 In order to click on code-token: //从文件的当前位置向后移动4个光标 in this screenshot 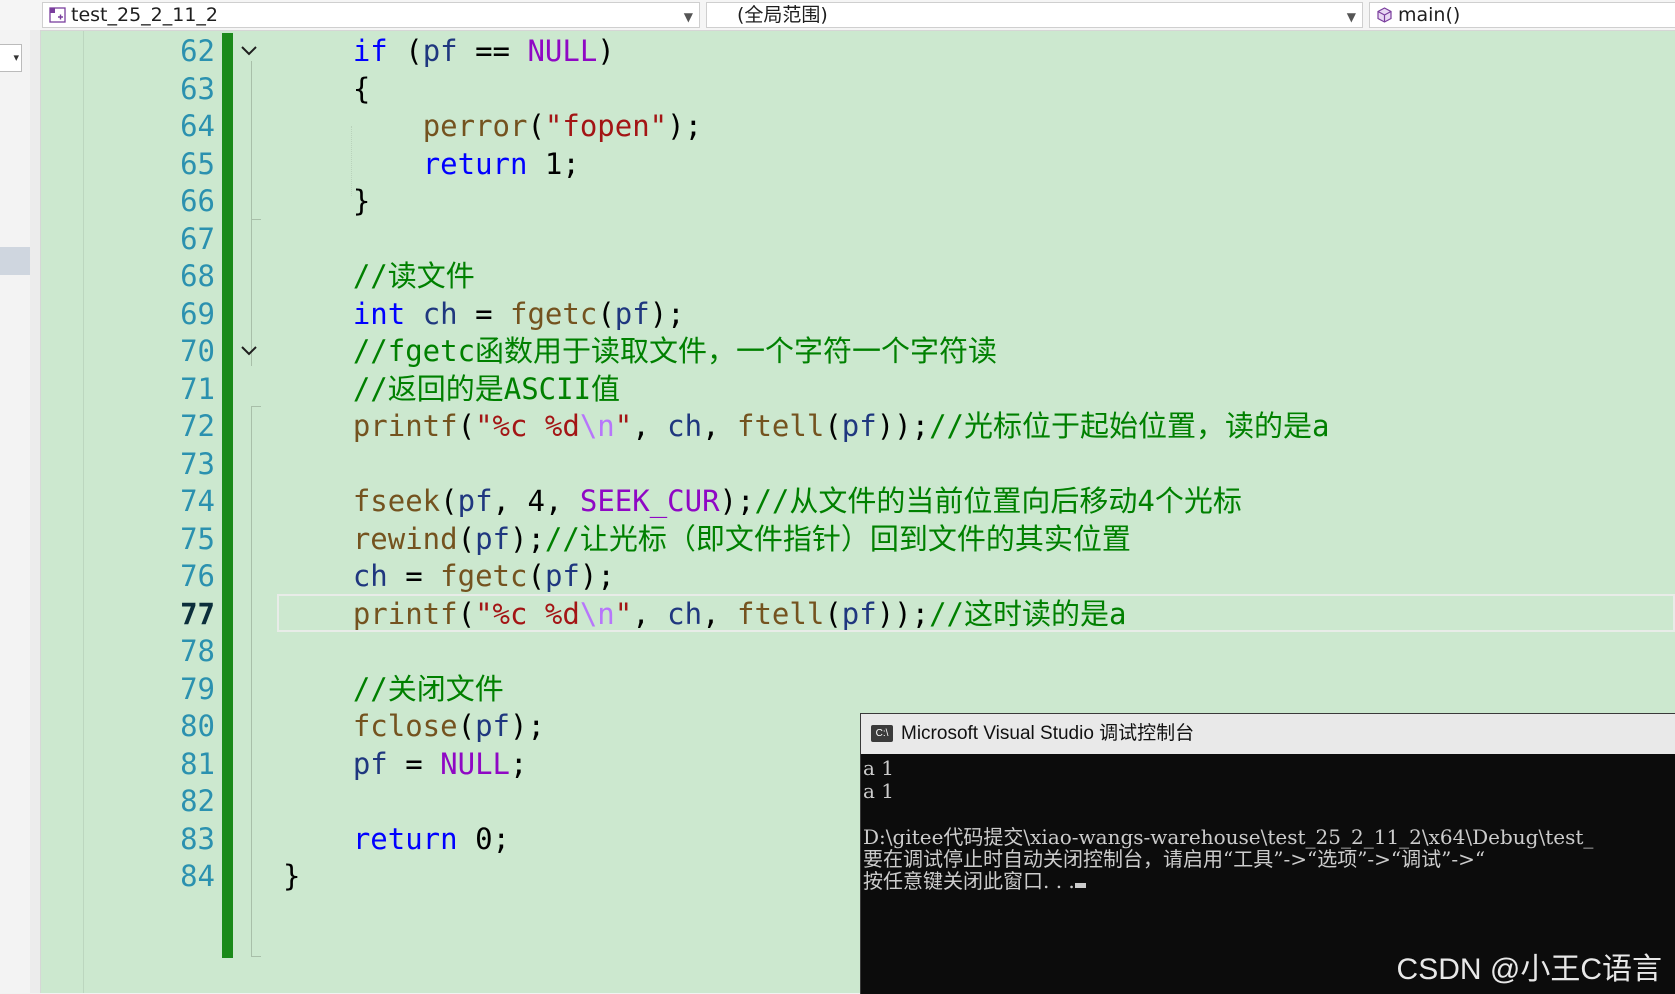, I will do `click(998, 501)`.